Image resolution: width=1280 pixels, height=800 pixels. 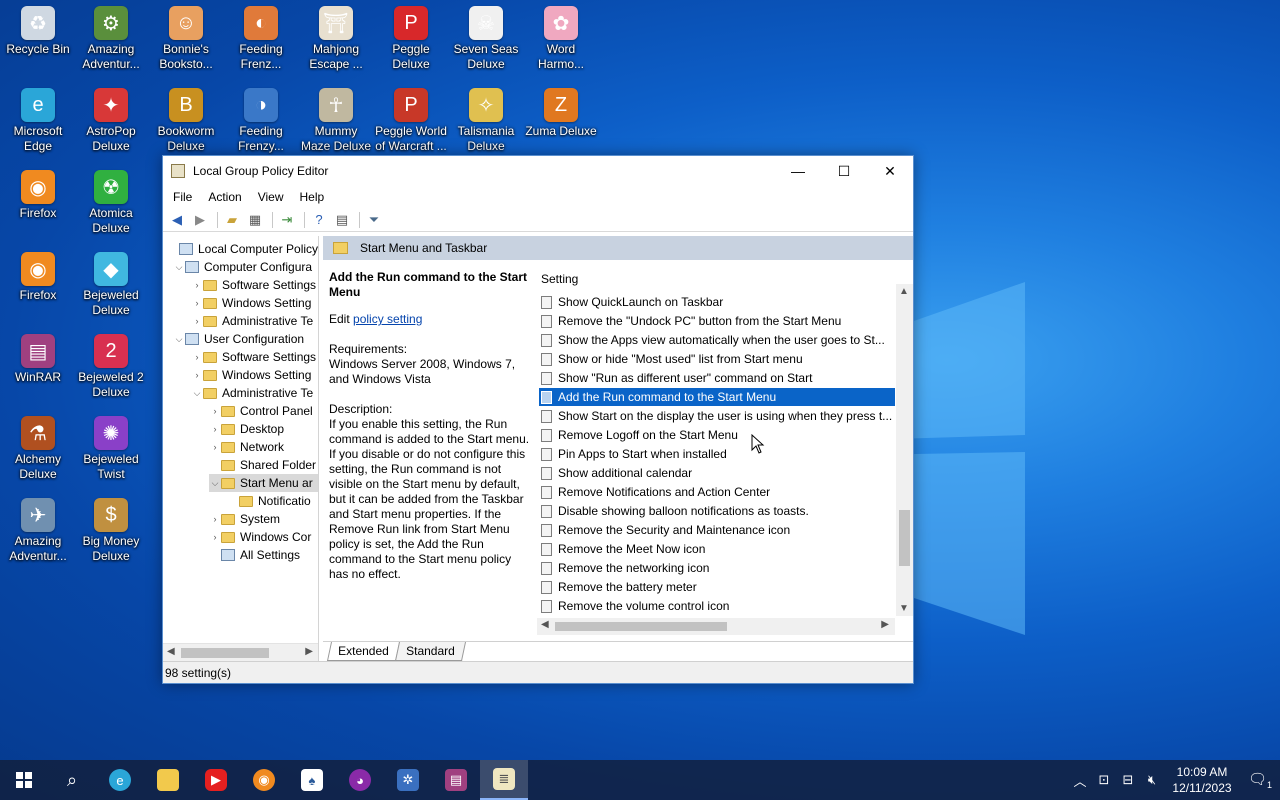 I want to click on desktop-icon: ♻ Recycle Bin, so click(x=38, y=28).